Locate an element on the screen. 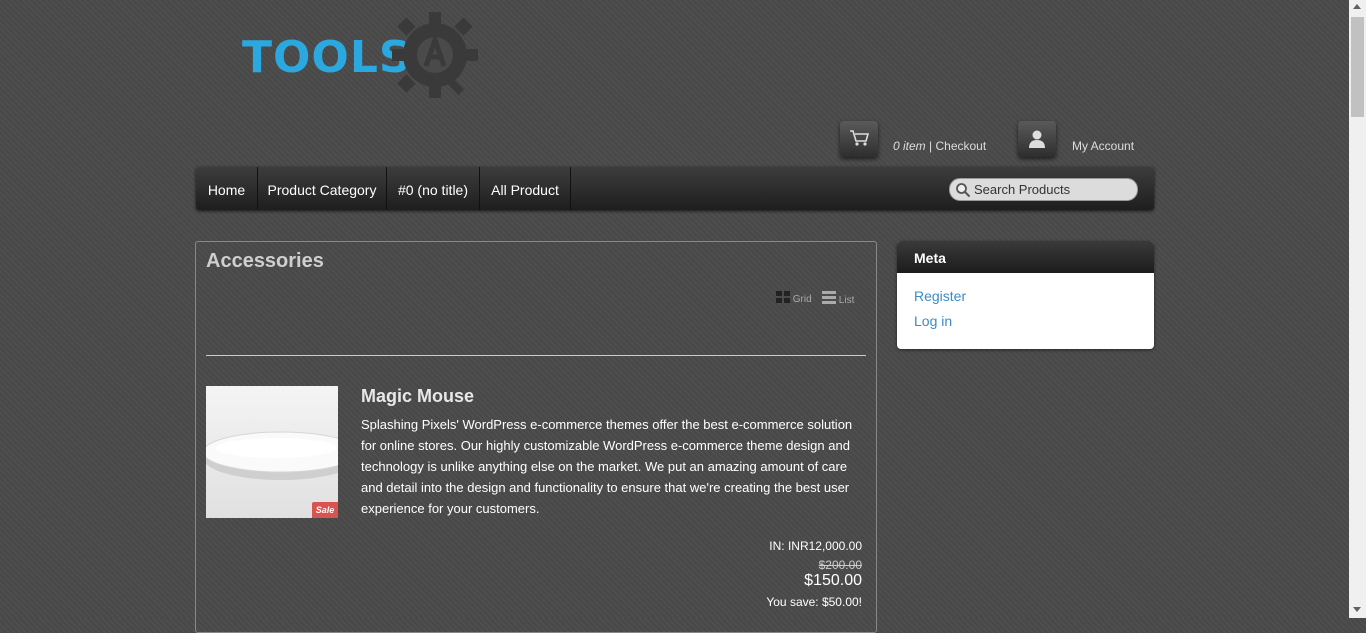 This screenshot has height=633, width=1366. nav-item-product-category: Product Category is located at coordinates (322, 188).